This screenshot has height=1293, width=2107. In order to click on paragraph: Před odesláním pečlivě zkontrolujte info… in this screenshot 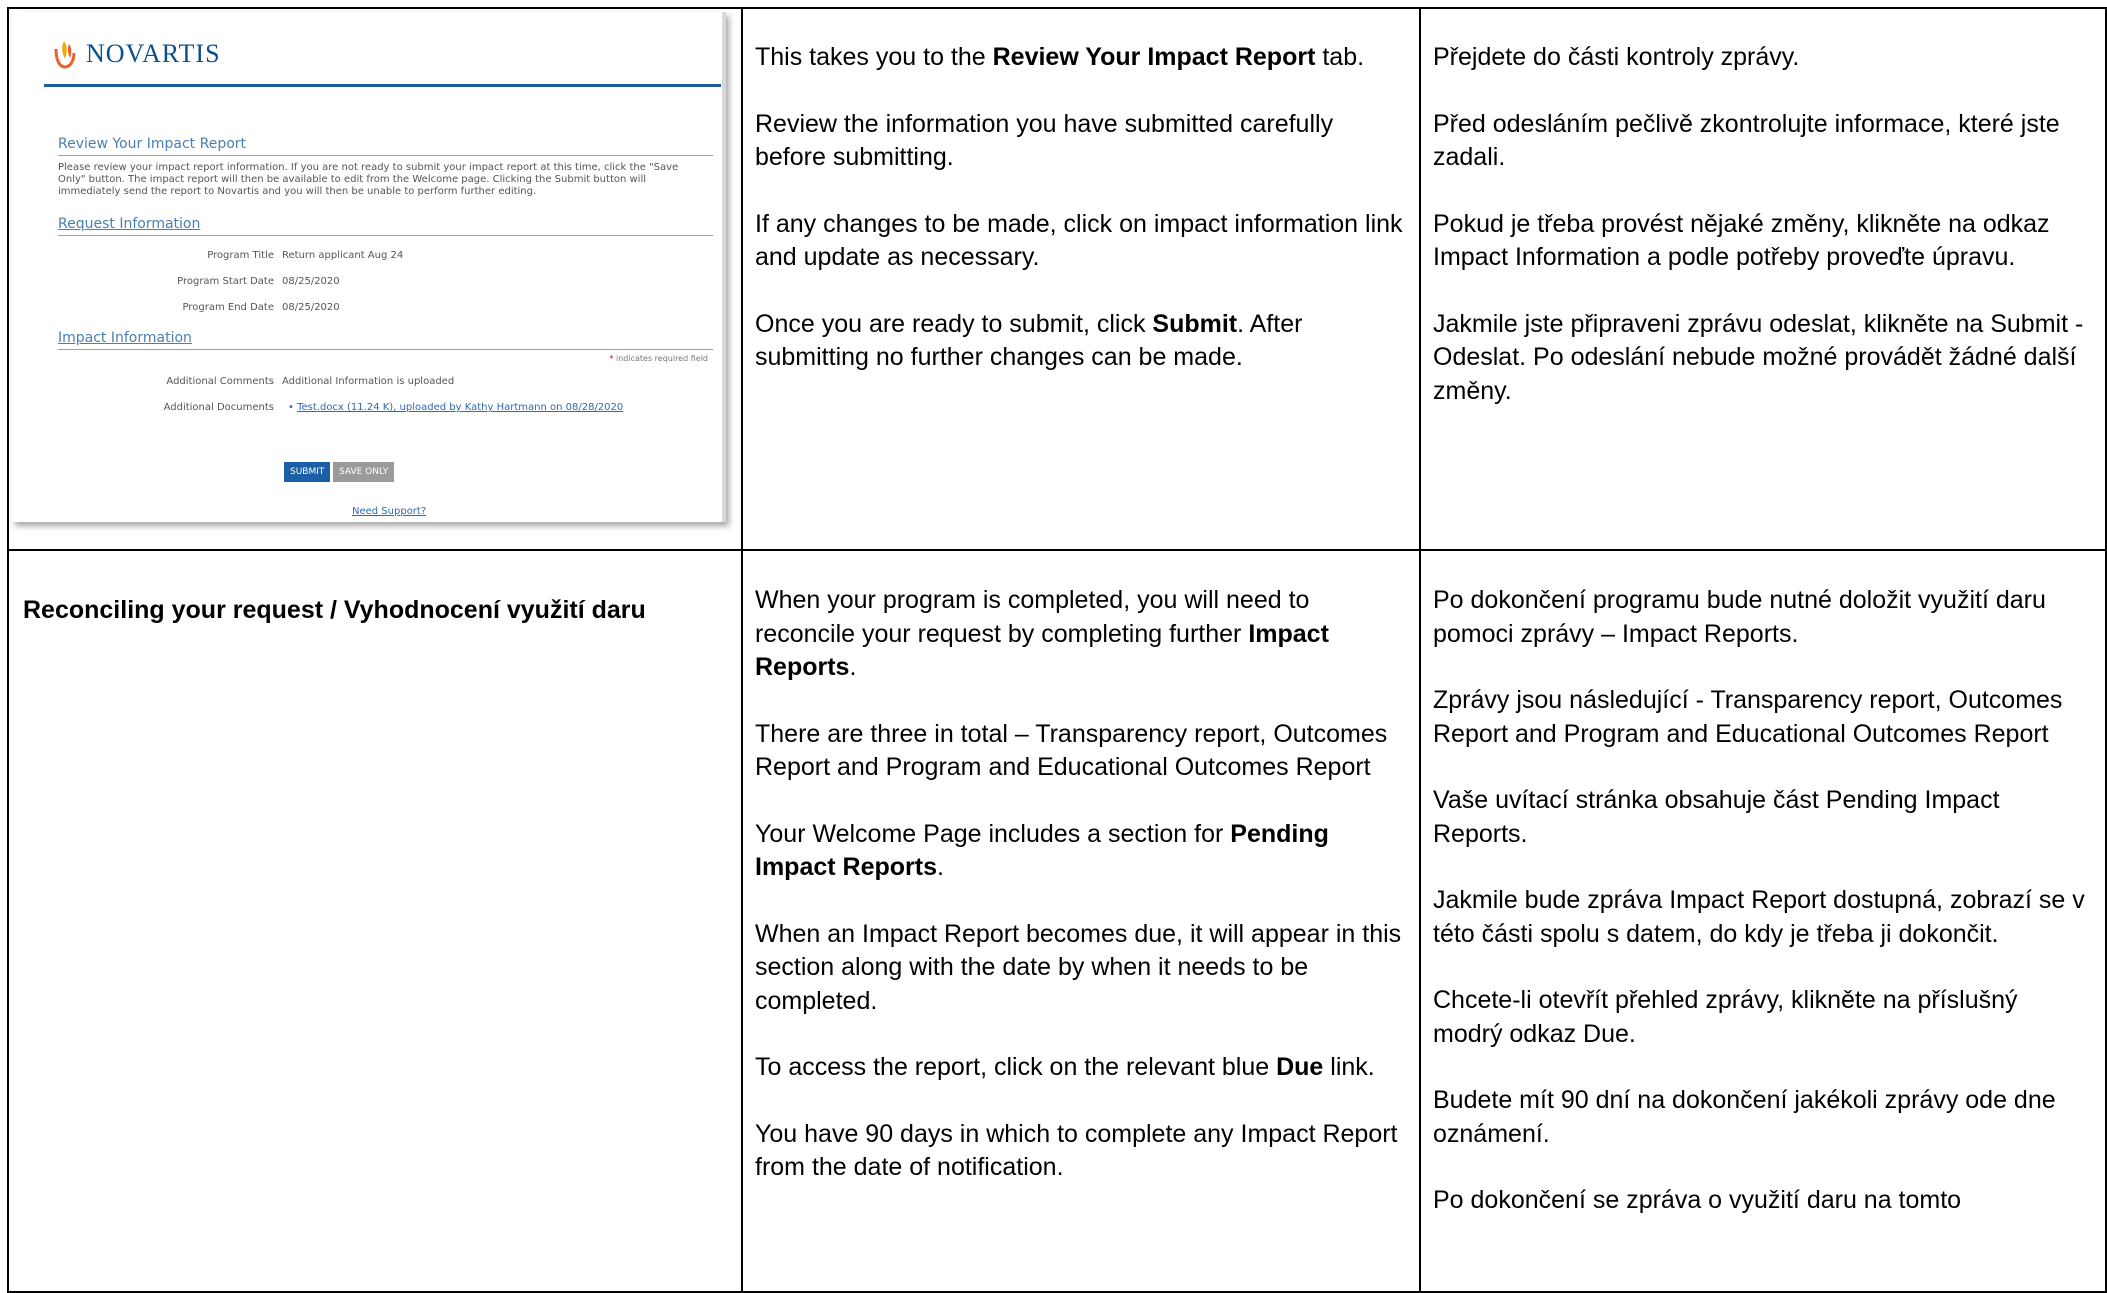, I will do `click(1746, 140)`.